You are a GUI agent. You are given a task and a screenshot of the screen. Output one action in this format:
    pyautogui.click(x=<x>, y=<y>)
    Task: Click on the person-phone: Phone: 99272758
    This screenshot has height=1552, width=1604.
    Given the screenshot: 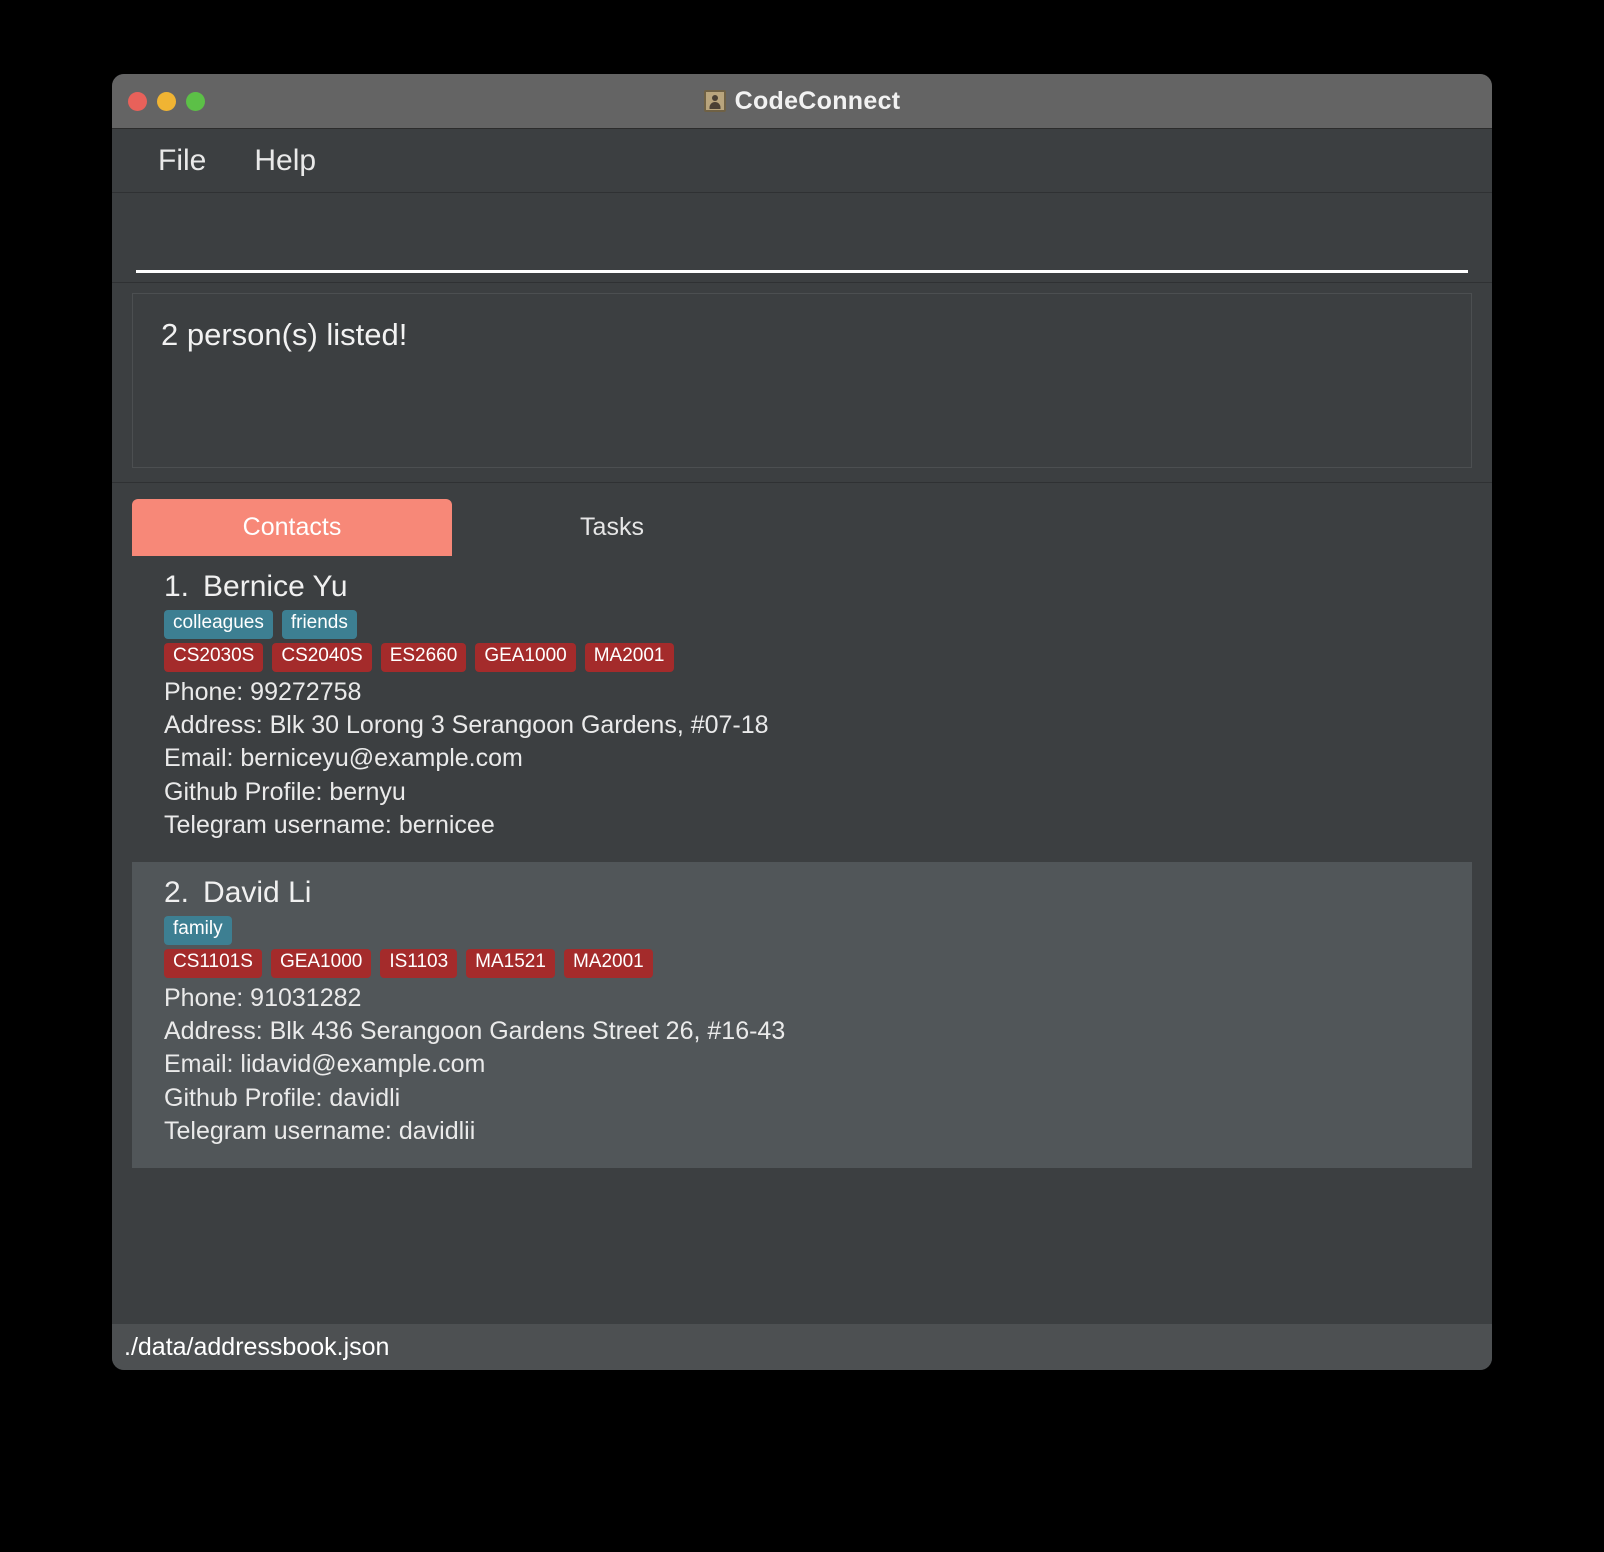 What is the action you would take?
    pyautogui.click(x=263, y=691)
    